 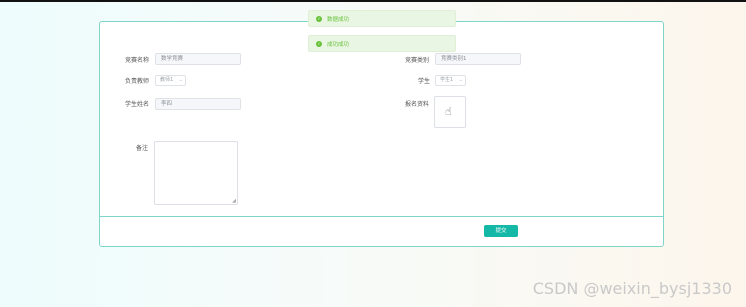 I want to click on footer-divider, so click(x=381, y=216).